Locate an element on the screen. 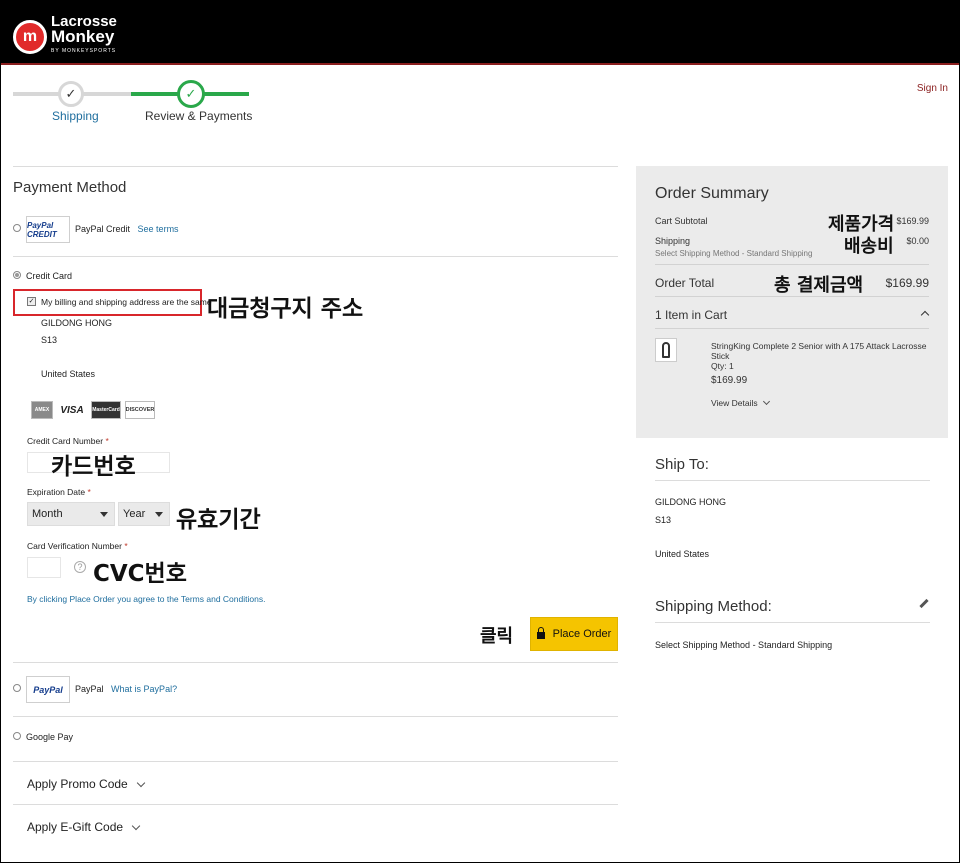 The image size is (960, 863). billing-country: United States is located at coordinates (68, 374).